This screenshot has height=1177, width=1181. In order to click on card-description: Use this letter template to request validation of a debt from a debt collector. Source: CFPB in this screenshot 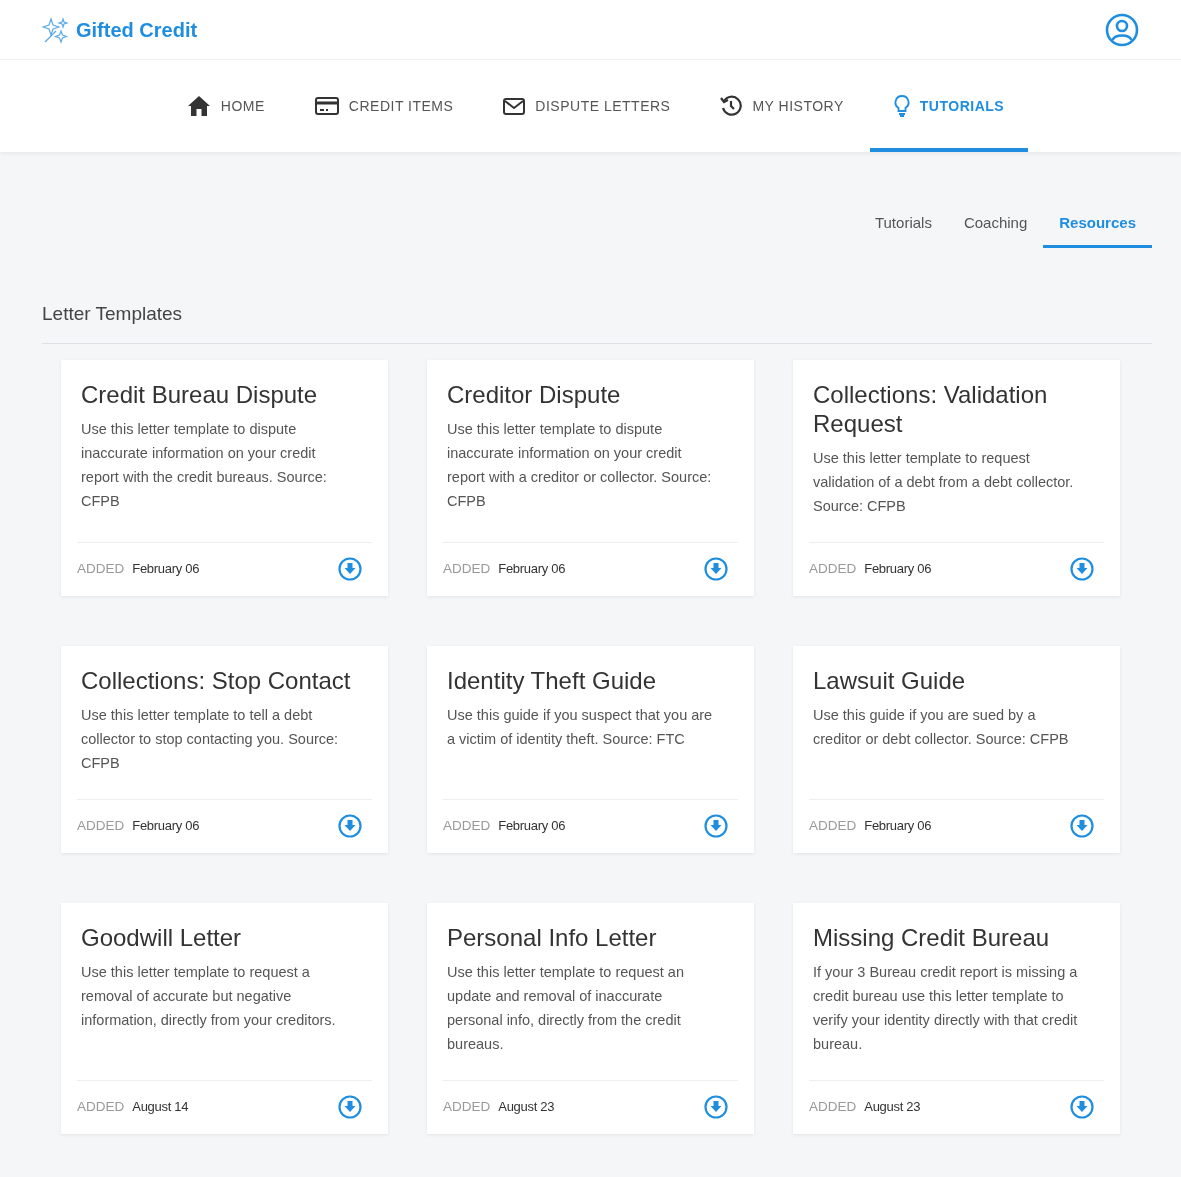, I will do `click(943, 482)`.